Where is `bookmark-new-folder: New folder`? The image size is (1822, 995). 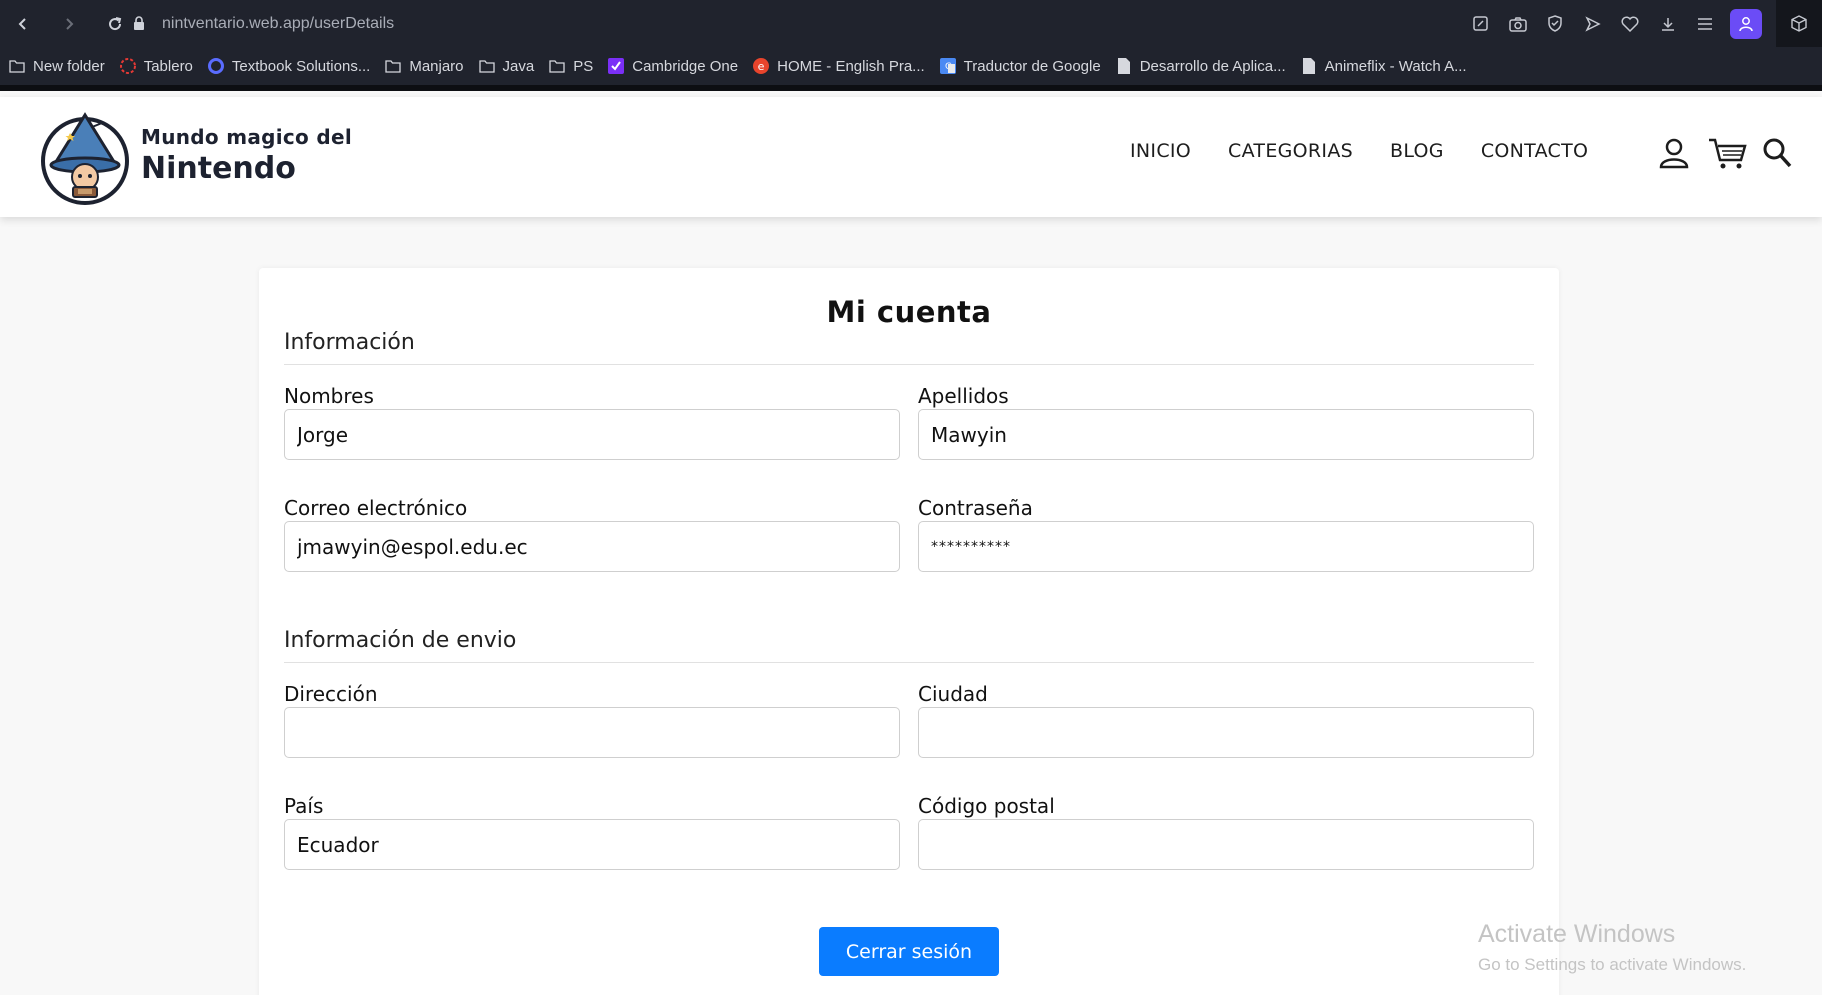 bookmark-new-folder: New folder is located at coordinates (56, 66).